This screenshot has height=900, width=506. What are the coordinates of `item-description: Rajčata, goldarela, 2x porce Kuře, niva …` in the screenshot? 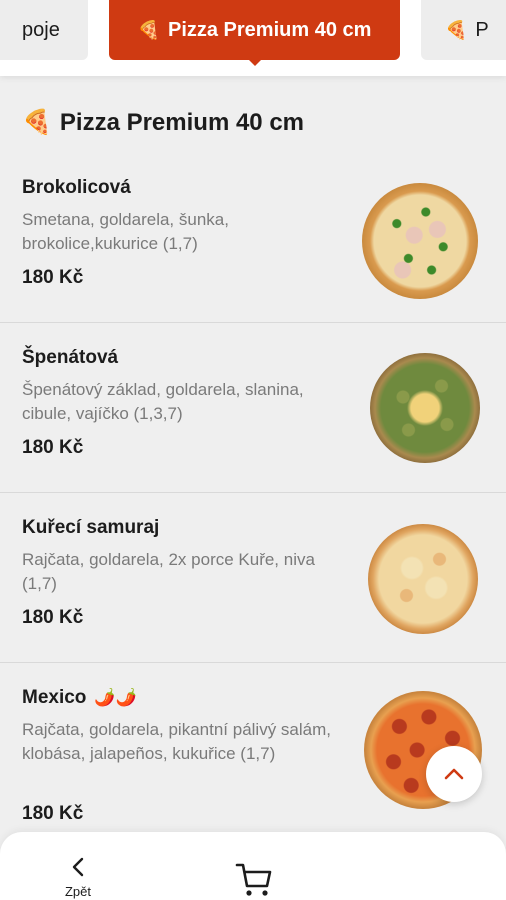 It's located at (168, 571).